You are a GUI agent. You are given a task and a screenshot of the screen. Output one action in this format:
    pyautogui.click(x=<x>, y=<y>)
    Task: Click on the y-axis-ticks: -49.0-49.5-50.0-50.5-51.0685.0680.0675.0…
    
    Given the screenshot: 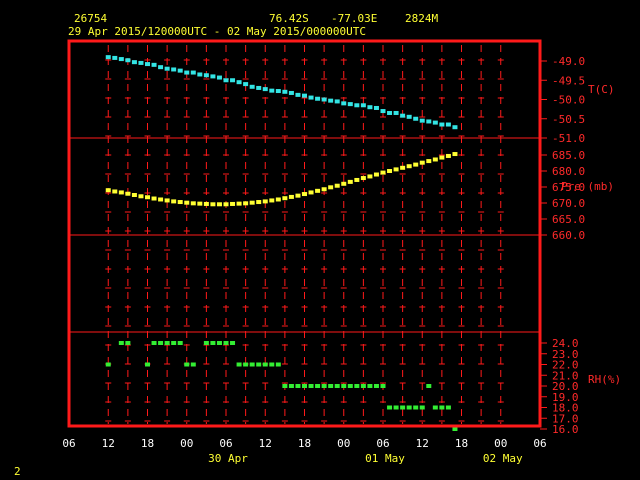 What is the action you would take?
    pyautogui.click(x=562, y=245)
    